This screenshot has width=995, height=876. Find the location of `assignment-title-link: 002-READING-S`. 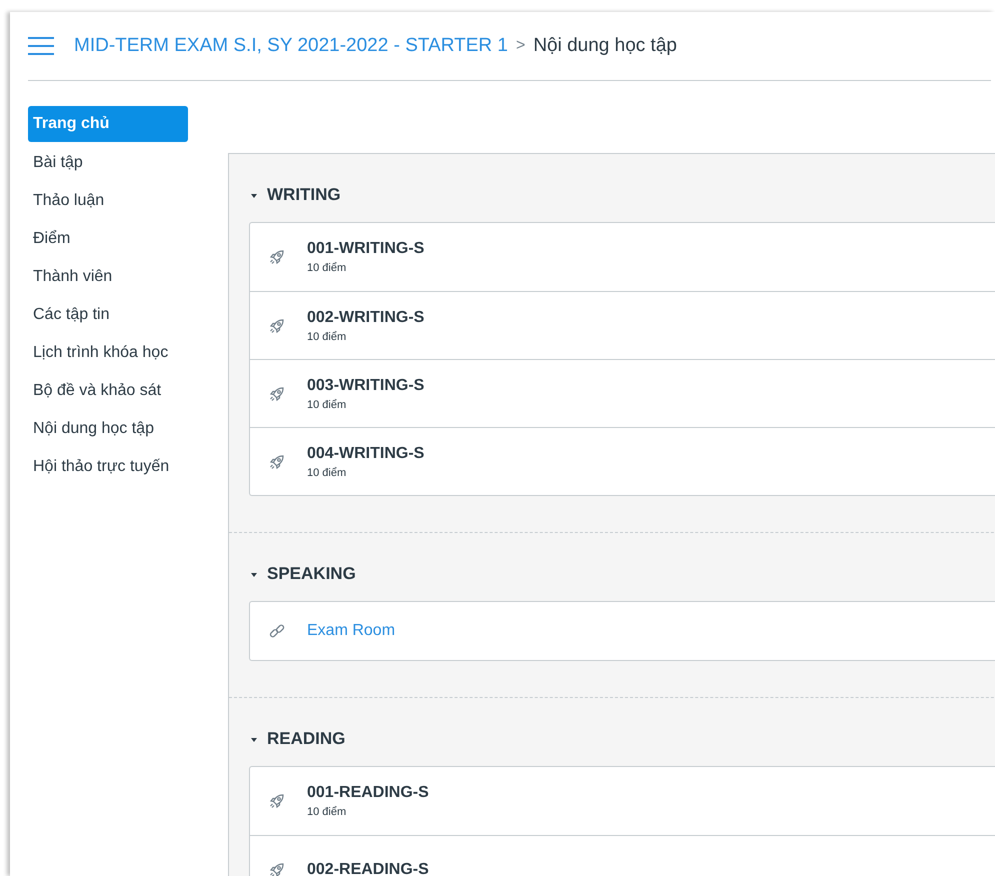

assignment-title-link: 002-READING-S is located at coordinates (368, 868).